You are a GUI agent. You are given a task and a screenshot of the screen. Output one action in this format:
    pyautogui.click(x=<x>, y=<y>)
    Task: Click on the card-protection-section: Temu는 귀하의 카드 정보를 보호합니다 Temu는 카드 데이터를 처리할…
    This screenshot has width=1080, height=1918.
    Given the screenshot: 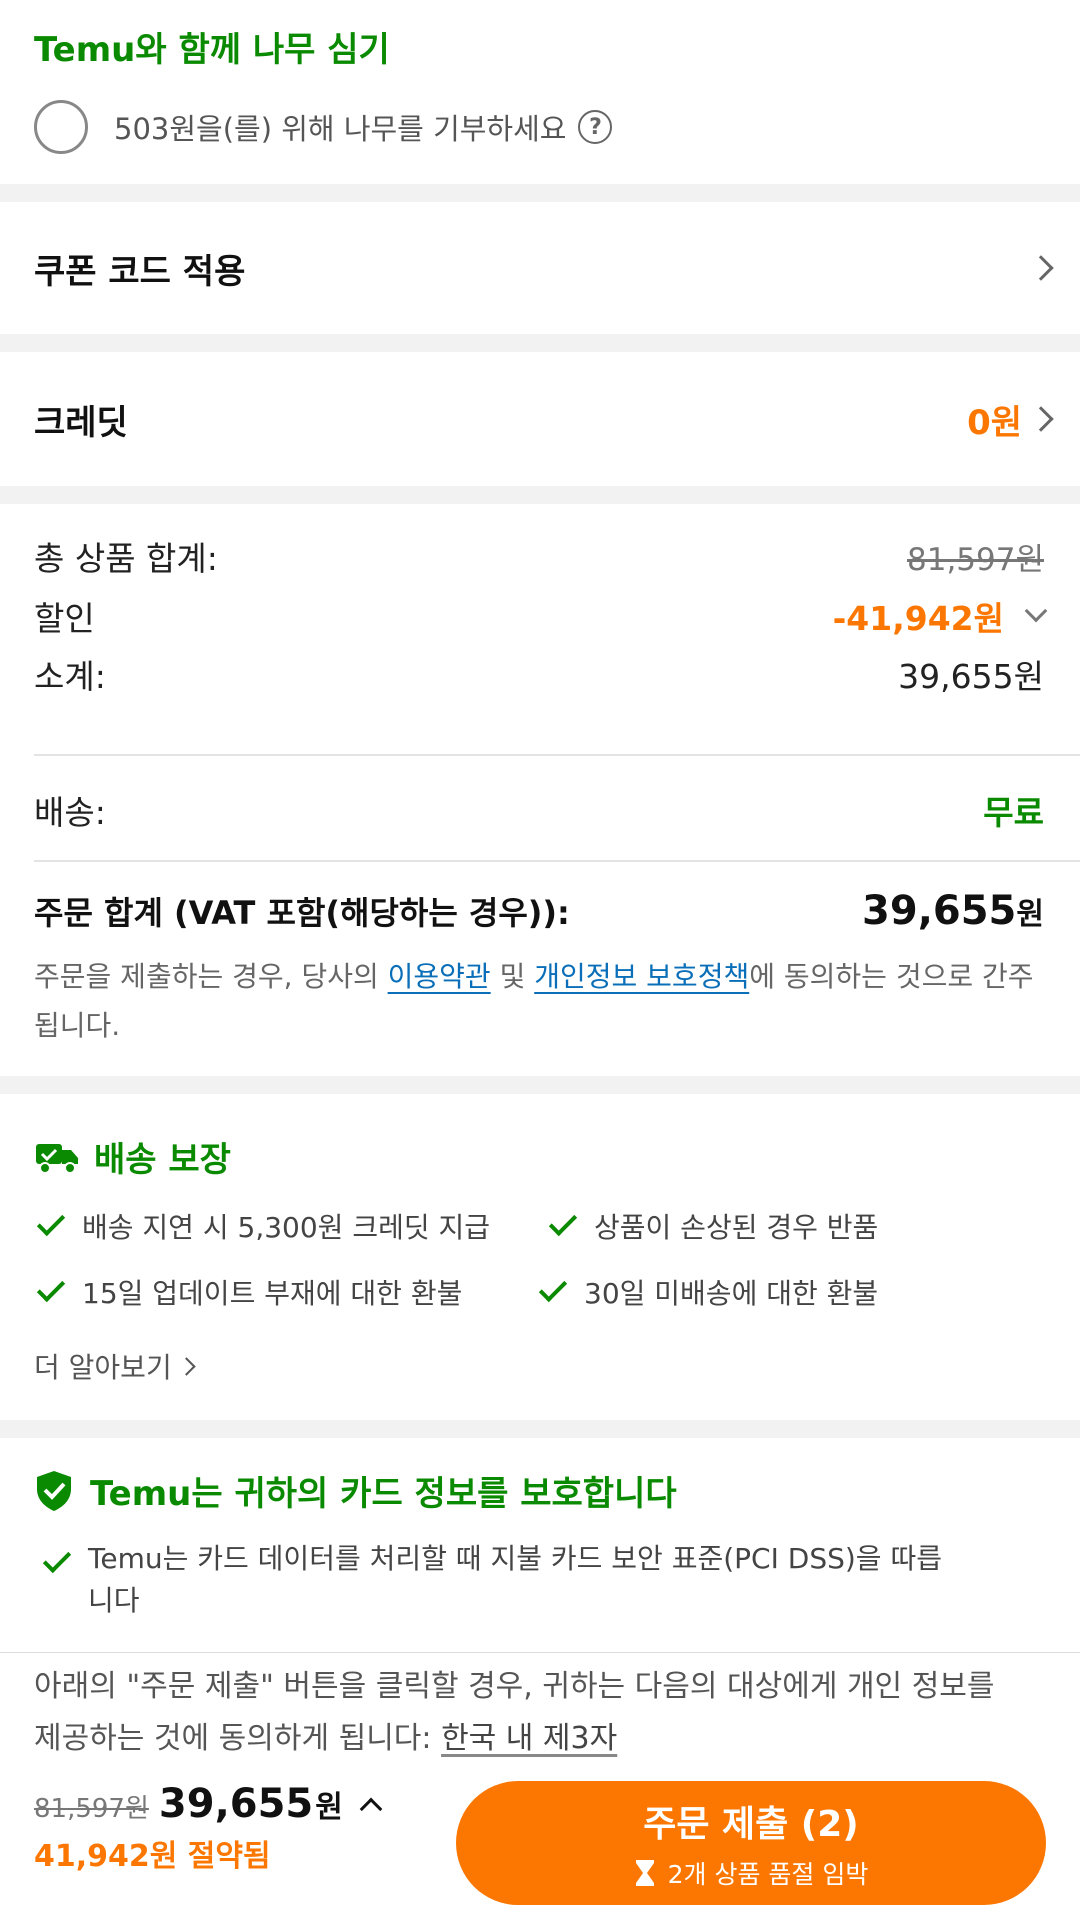 What is the action you would take?
    pyautogui.click(x=540, y=1548)
    